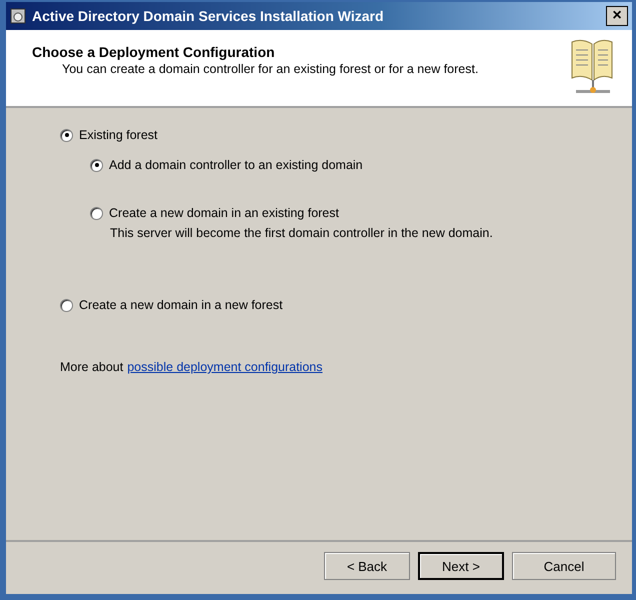 This screenshot has width=636, height=600. Describe the element at coordinates (181, 305) in the screenshot. I see `option-label: Create a new domain in a new forest` at that location.